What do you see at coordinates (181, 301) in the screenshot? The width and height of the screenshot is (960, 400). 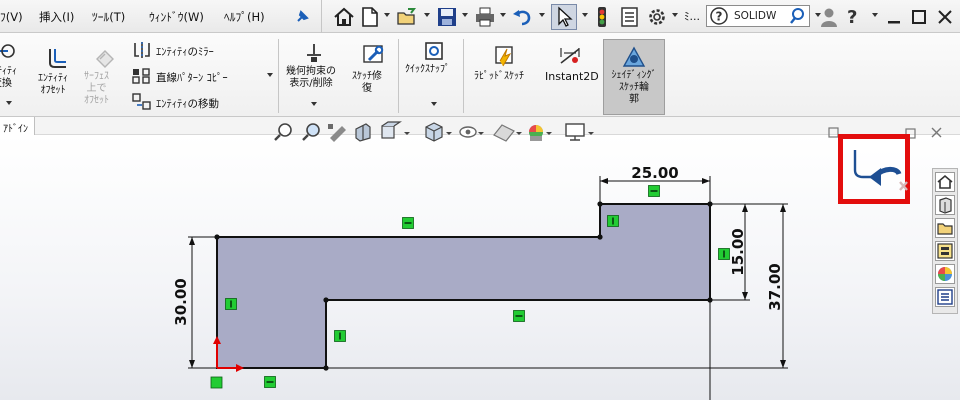 I see `dimension-left-height: 30.00` at bounding box center [181, 301].